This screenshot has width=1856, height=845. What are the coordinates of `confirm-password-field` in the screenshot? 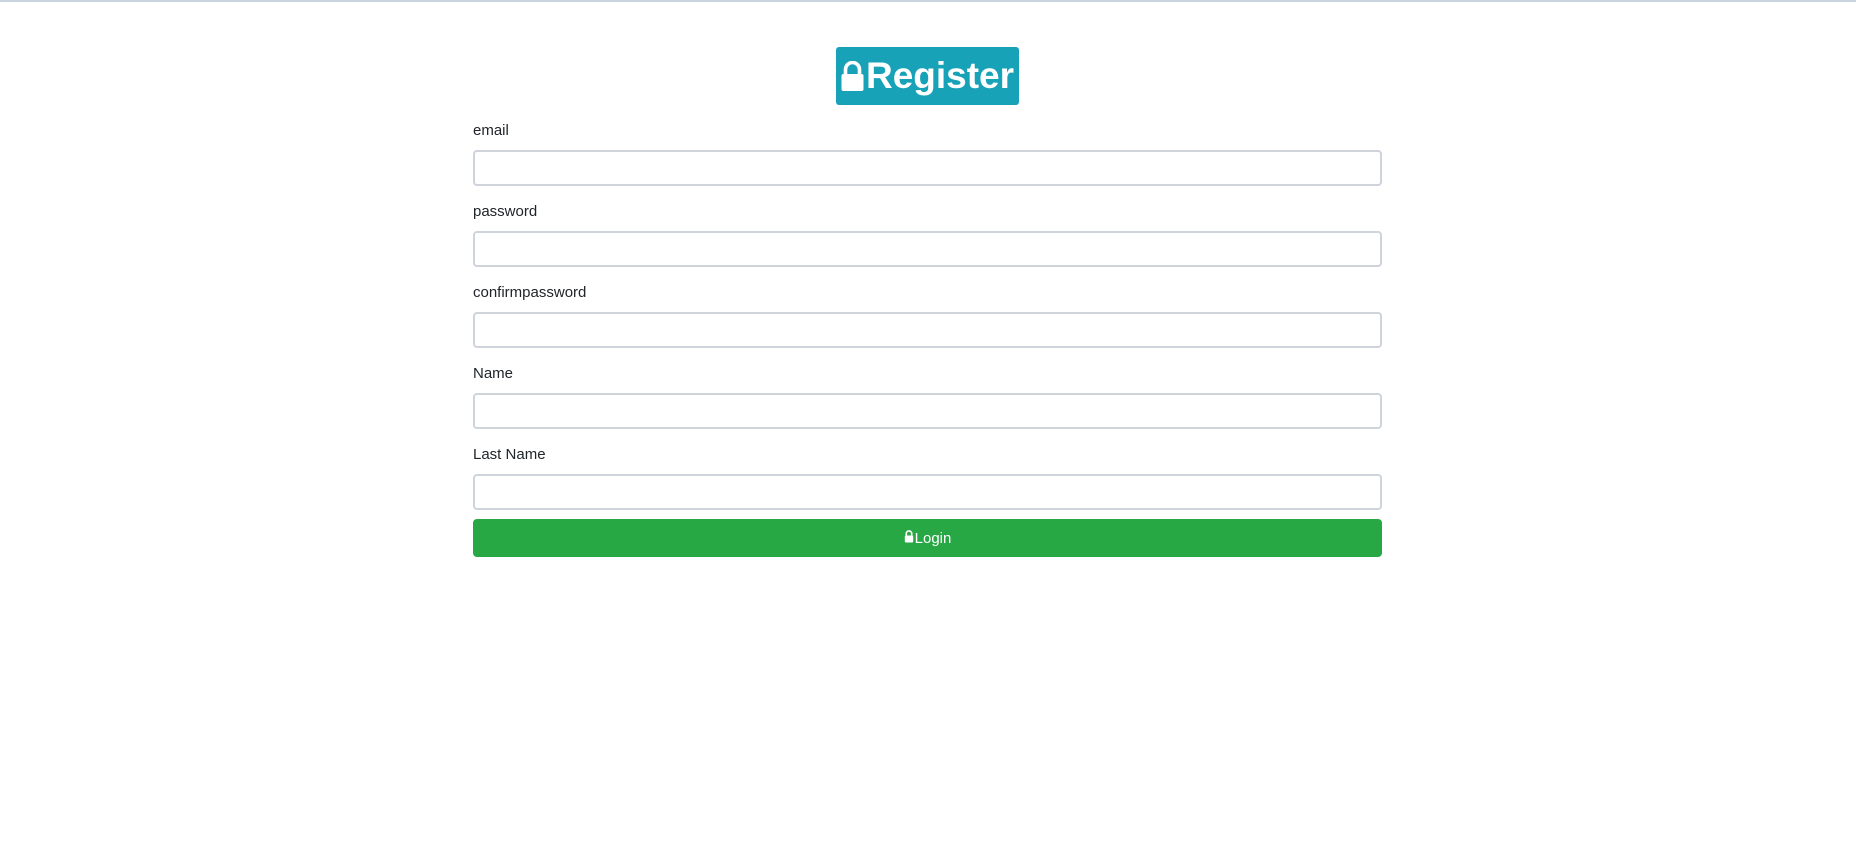 It's located at (927, 330).